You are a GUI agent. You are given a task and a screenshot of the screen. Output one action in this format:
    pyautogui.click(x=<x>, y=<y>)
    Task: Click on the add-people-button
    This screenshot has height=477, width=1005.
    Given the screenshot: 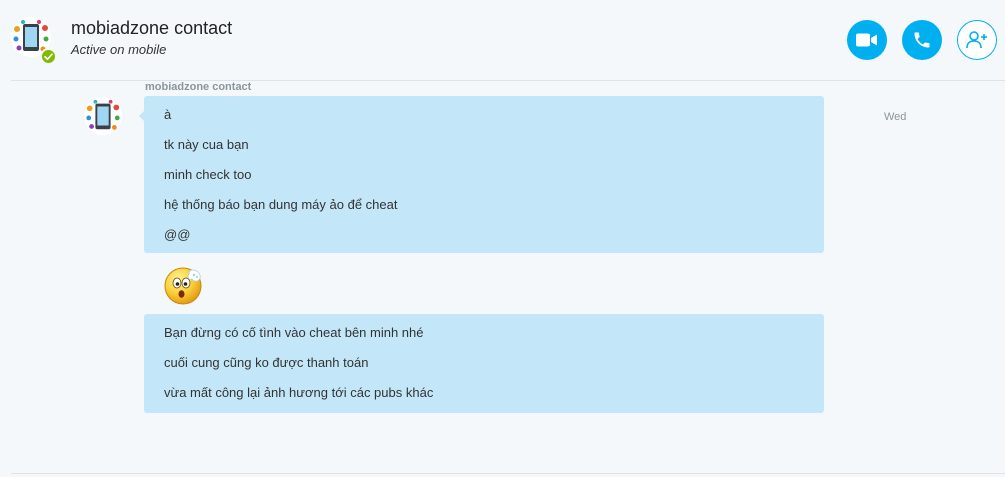 What is the action you would take?
    pyautogui.click(x=977, y=40)
    